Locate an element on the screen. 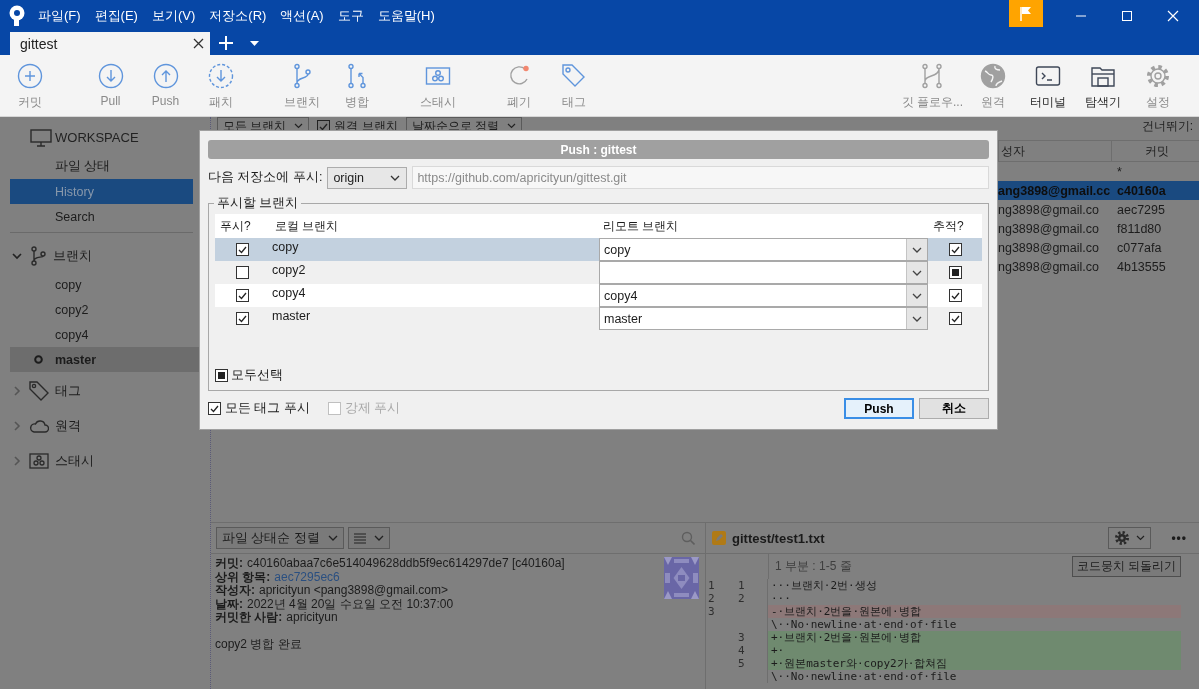 The width and height of the screenshot is (1199, 689). menu-item: 액션(A) is located at coordinates (302, 16).